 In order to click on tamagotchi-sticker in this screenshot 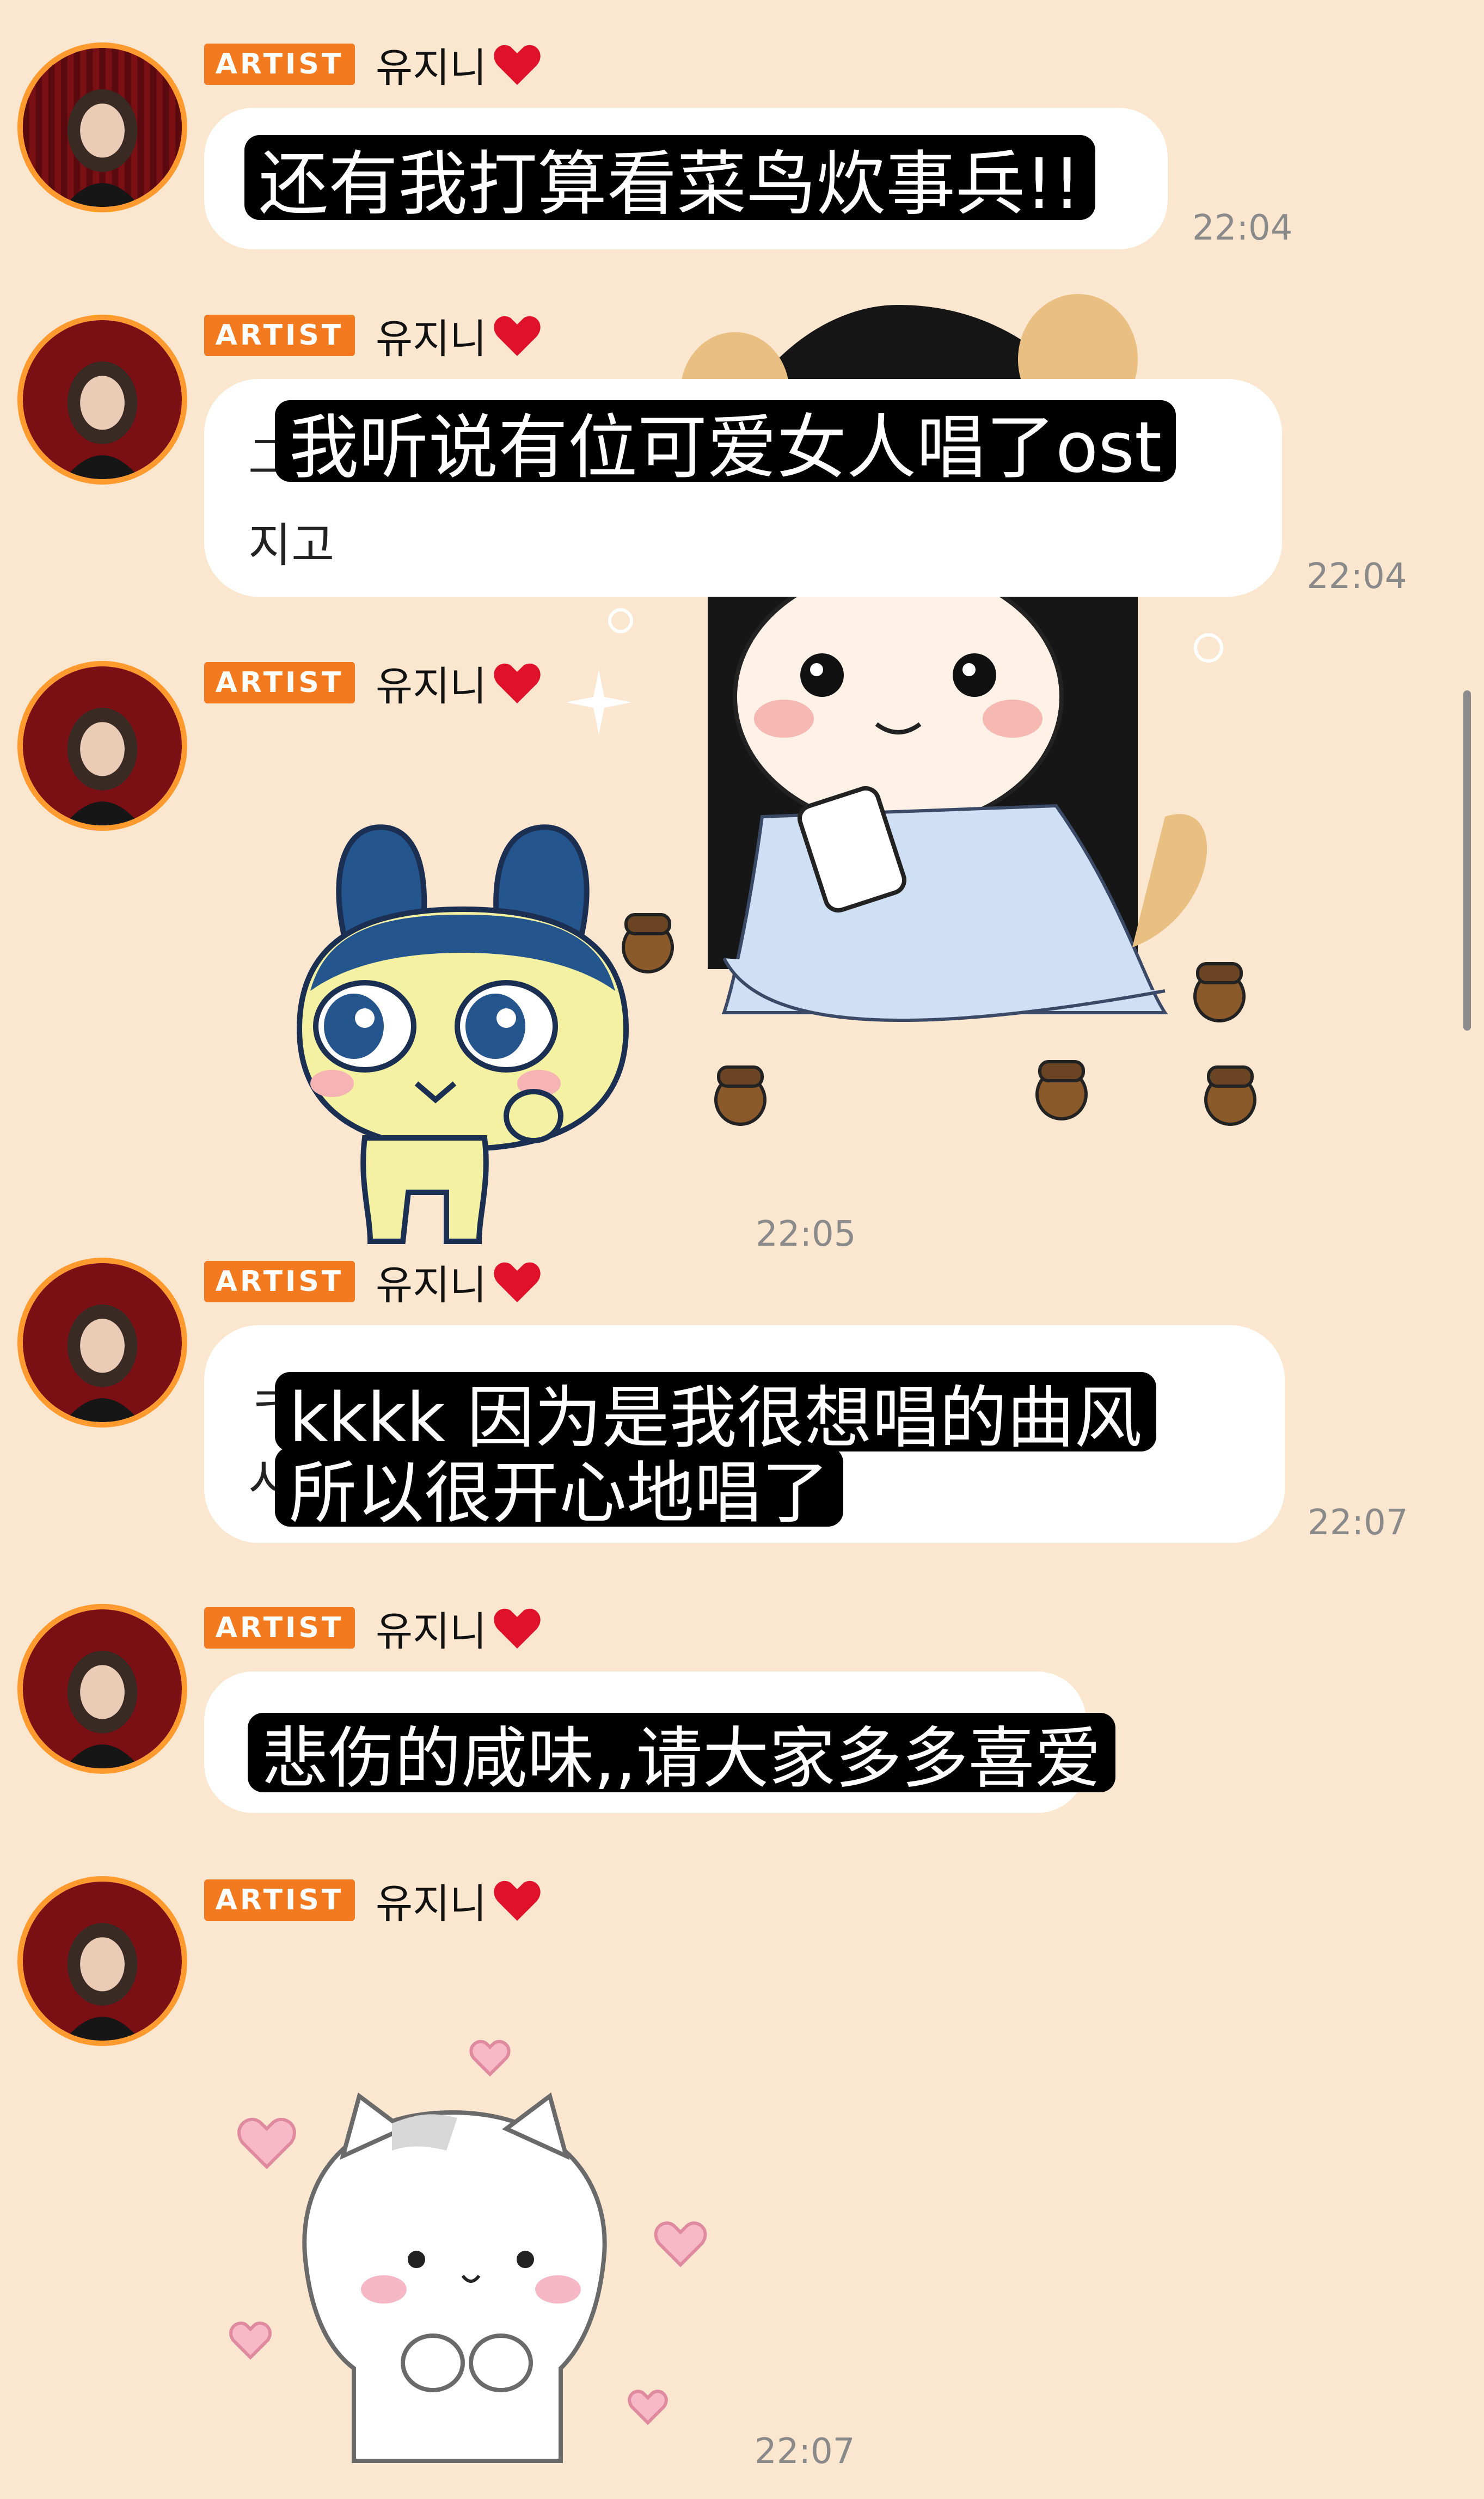, I will do `click(462, 1034)`.